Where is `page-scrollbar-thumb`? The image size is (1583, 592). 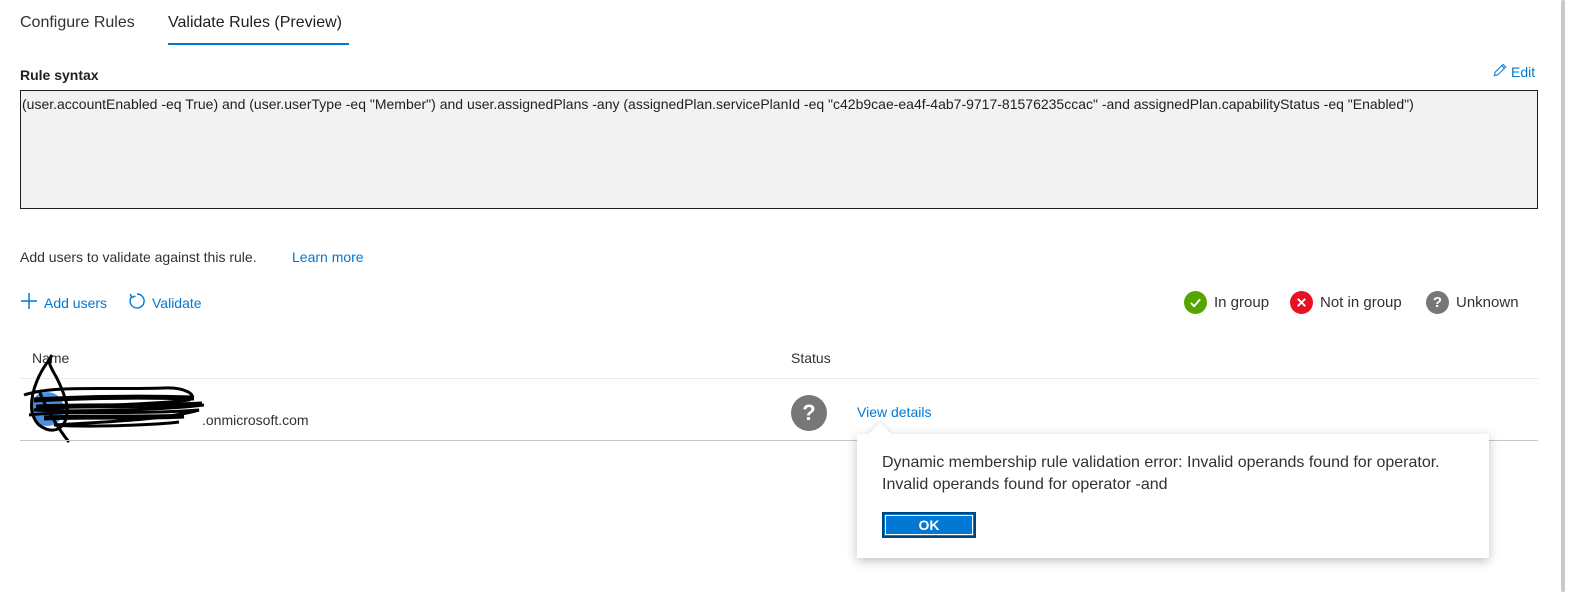 page-scrollbar-thumb is located at coordinates (1563, 296).